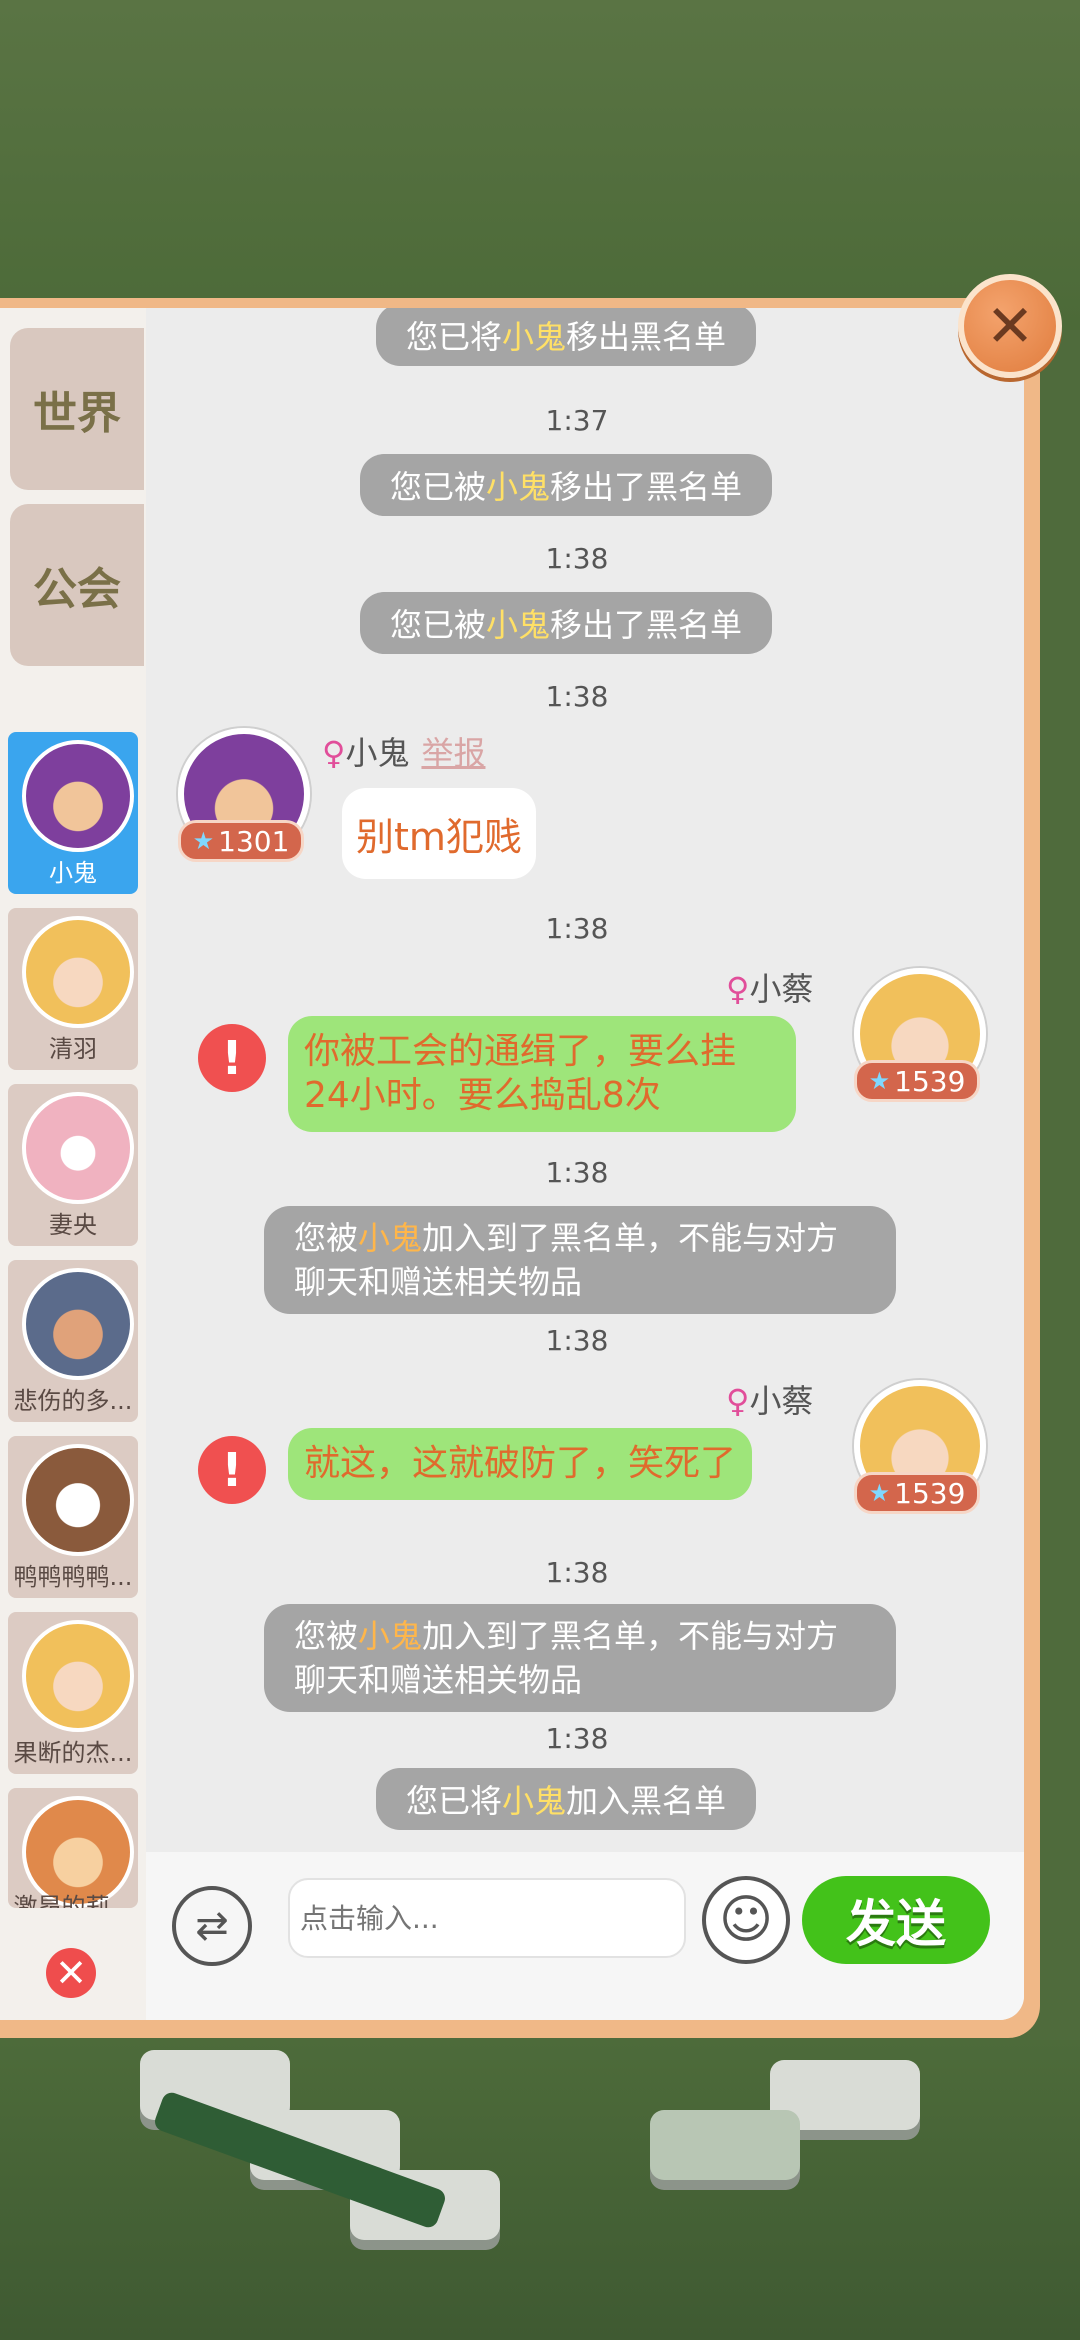 The image size is (1080, 2340). Describe the element at coordinates (77, 585) in the screenshot. I see `tab-guild: 公会` at that location.